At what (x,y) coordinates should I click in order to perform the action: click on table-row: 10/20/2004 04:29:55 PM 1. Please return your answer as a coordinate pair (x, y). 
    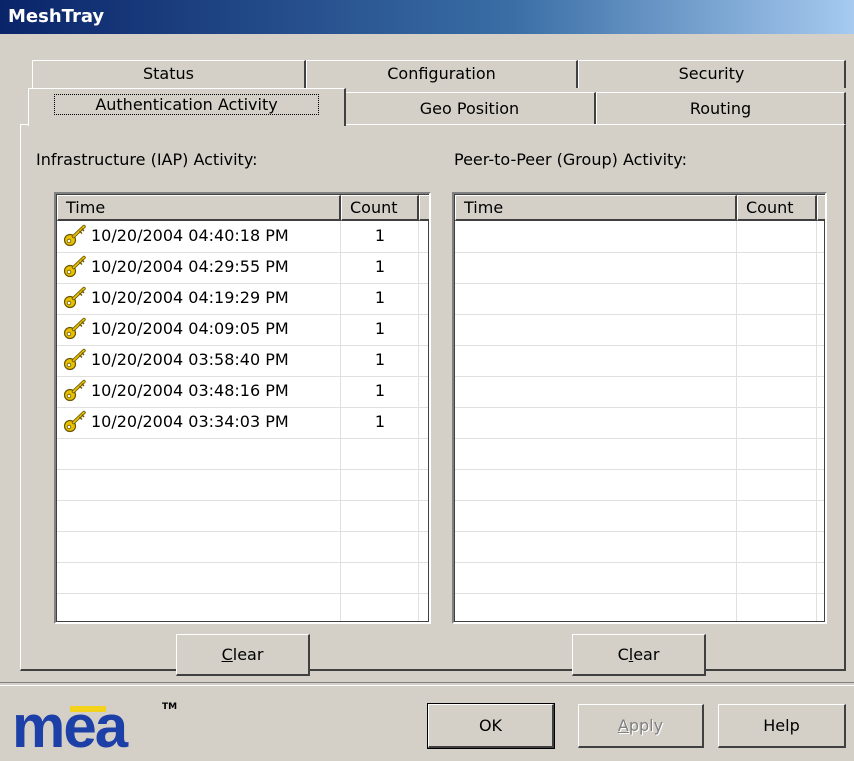
    Looking at the image, I should click on (242, 268).